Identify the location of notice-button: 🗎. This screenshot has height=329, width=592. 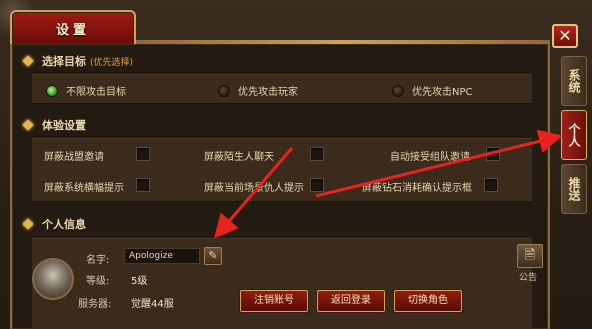
(530, 256).